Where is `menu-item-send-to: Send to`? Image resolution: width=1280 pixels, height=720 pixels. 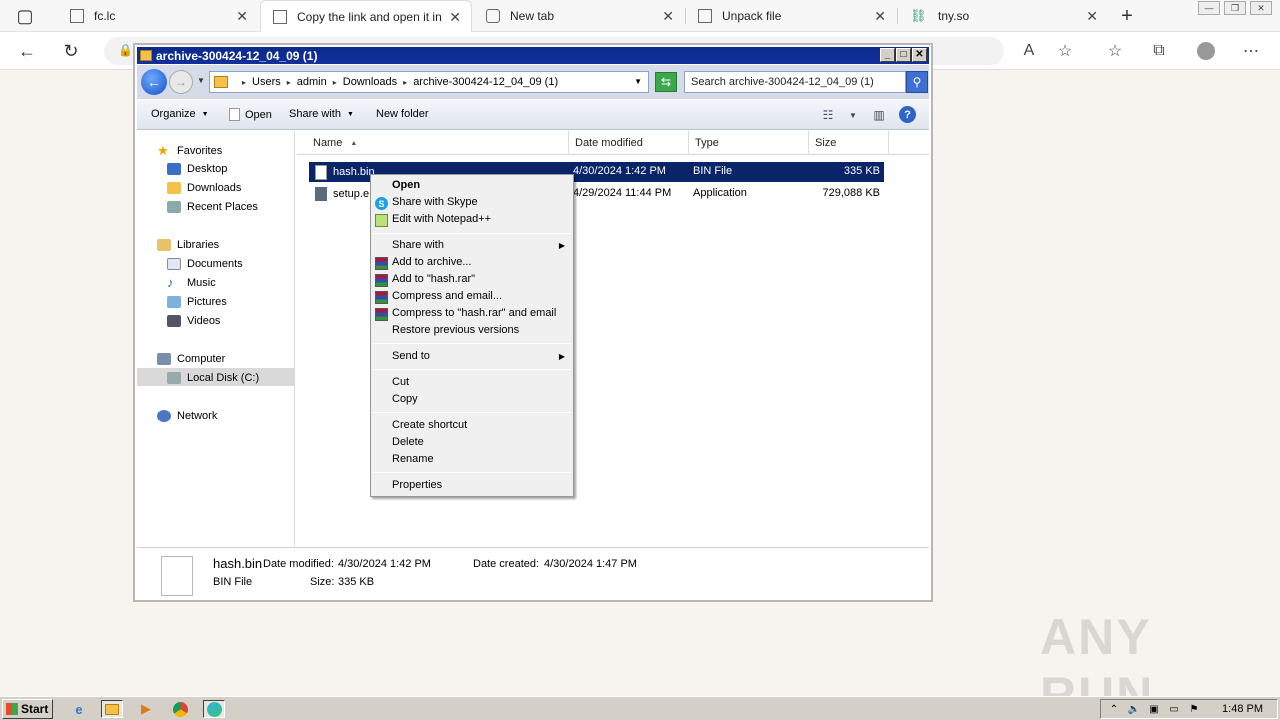
menu-item-send-to: Send to is located at coordinates (411, 356).